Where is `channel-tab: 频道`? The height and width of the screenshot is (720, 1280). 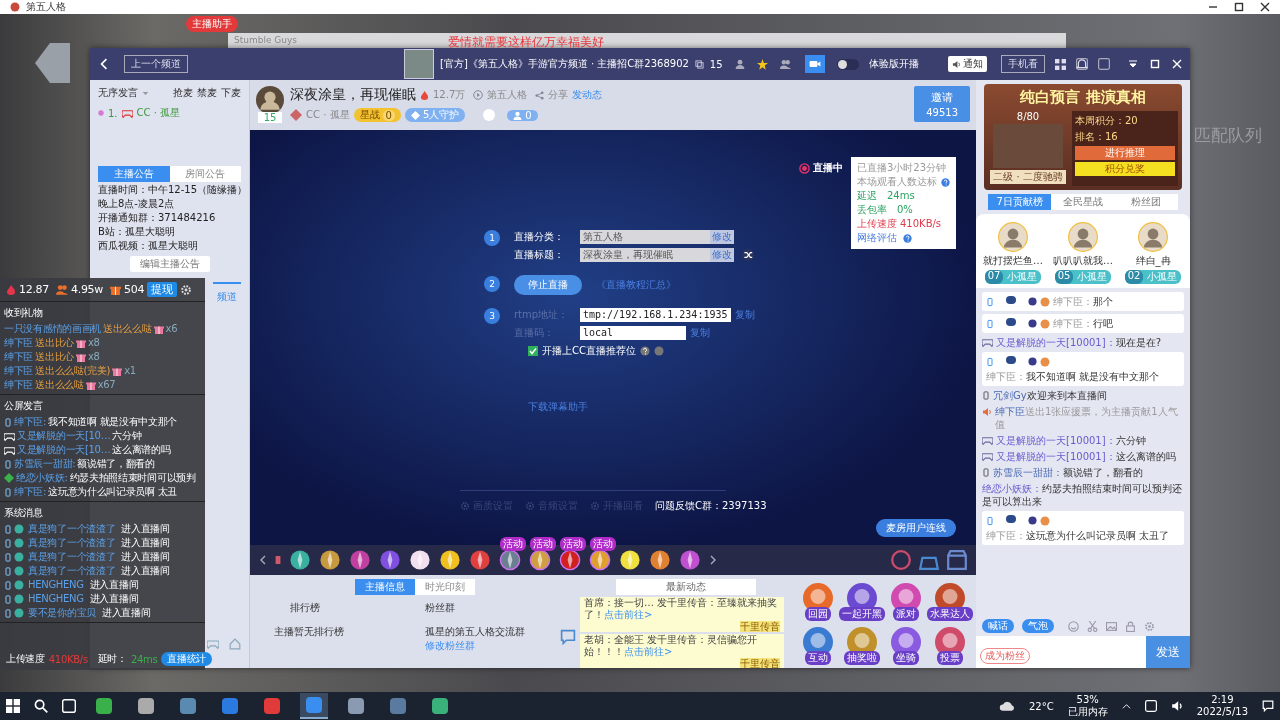
channel-tab: 频道 is located at coordinates (227, 293).